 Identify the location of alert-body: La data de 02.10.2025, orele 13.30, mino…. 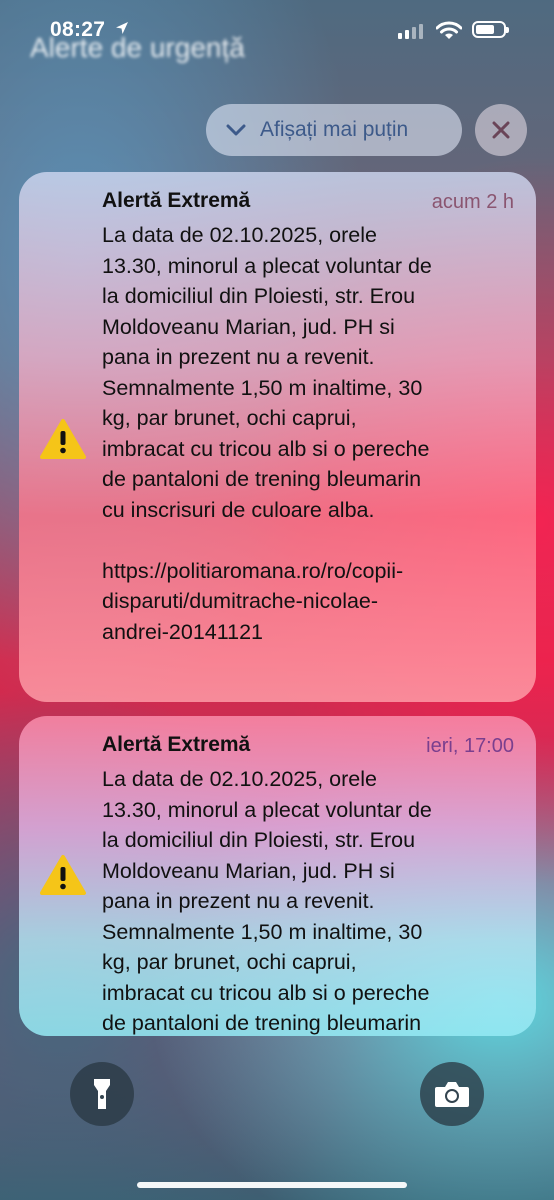
(267, 901).